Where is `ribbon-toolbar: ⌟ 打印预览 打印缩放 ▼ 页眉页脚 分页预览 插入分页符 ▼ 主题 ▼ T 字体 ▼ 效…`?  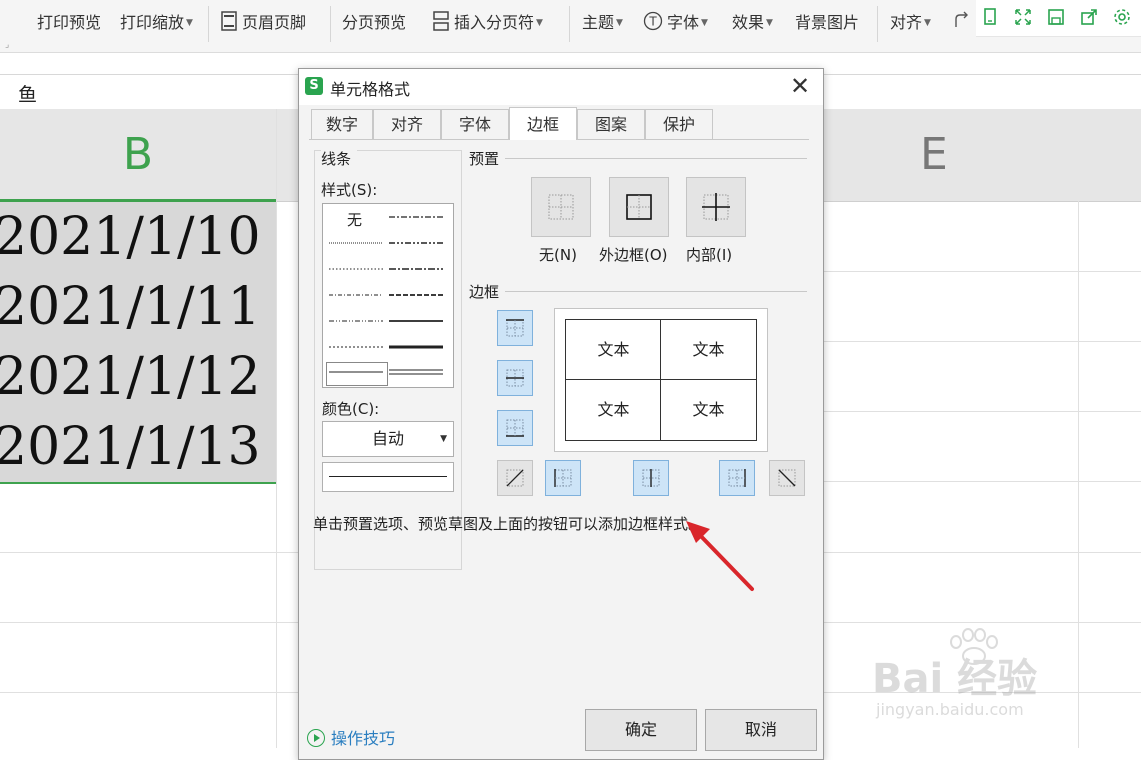 ribbon-toolbar: ⌟ 打印预览 打印缩放 ▼ 页眉页脚 分页预览 插入分页符 ▼ 主题 ▼ T 字体 ▼ 效… is located at coordinates (570, 26).